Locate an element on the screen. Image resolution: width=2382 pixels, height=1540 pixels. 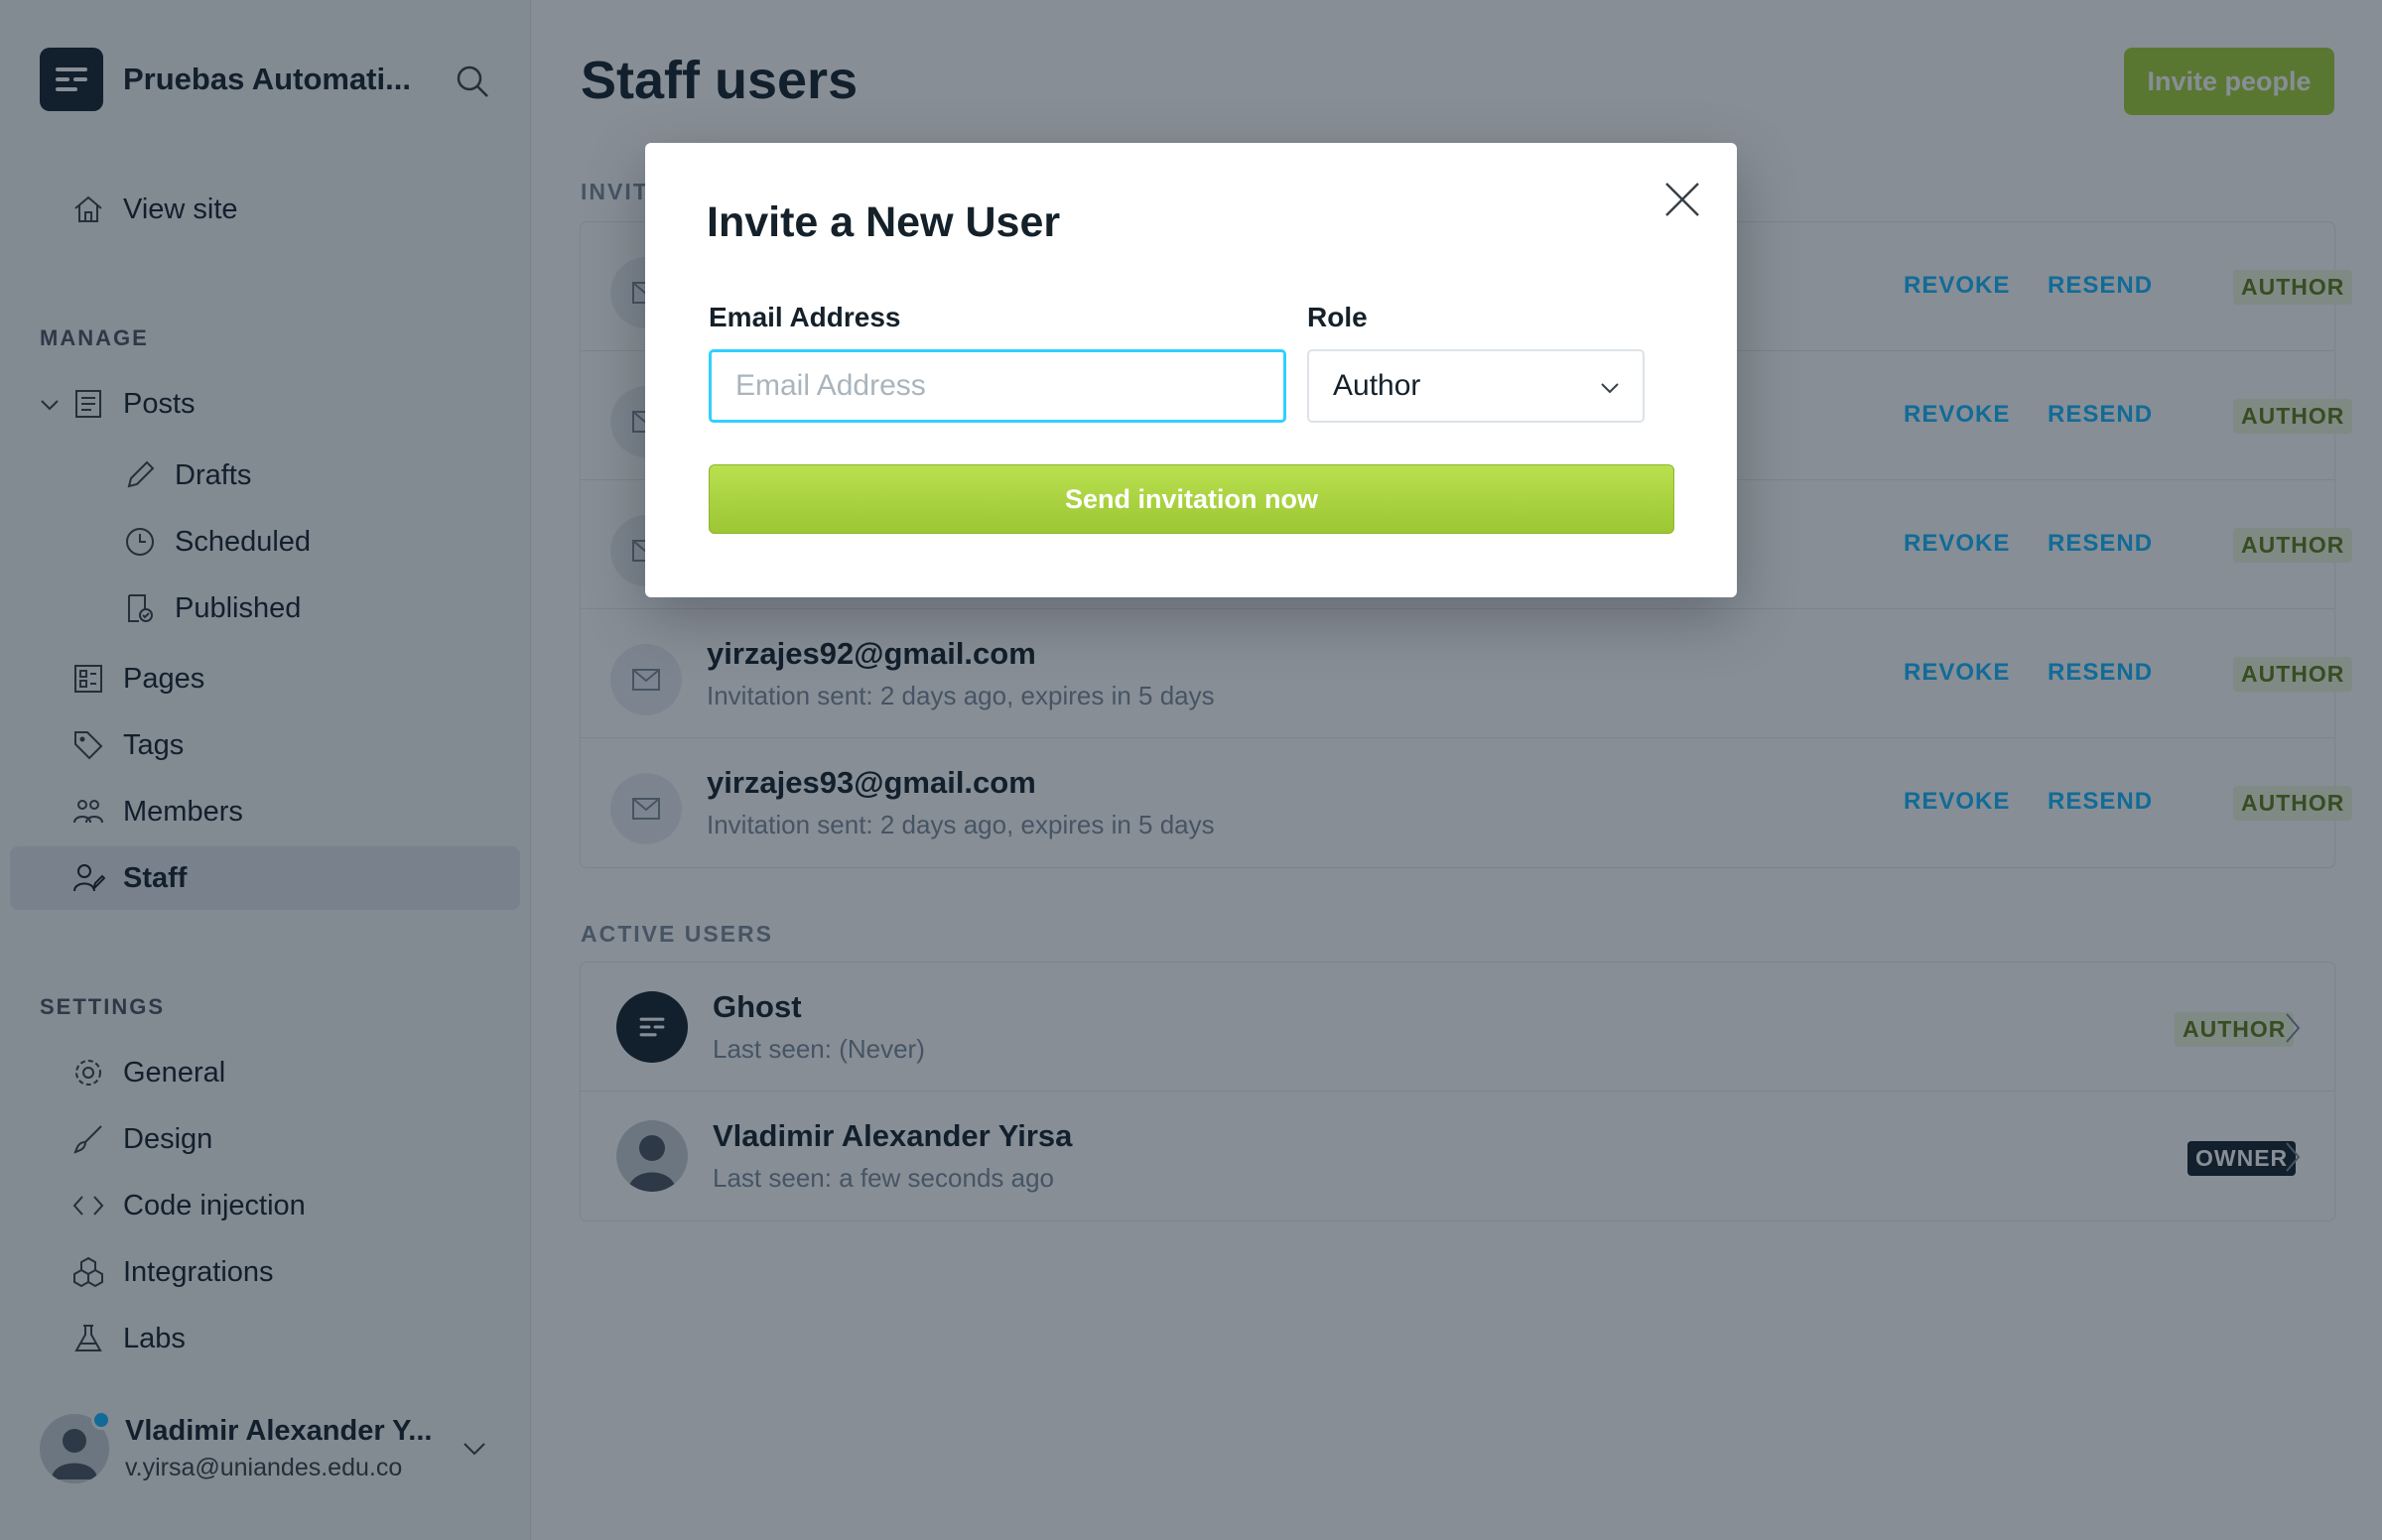
role-select-value: Author is located at coordinates (1377, 385).